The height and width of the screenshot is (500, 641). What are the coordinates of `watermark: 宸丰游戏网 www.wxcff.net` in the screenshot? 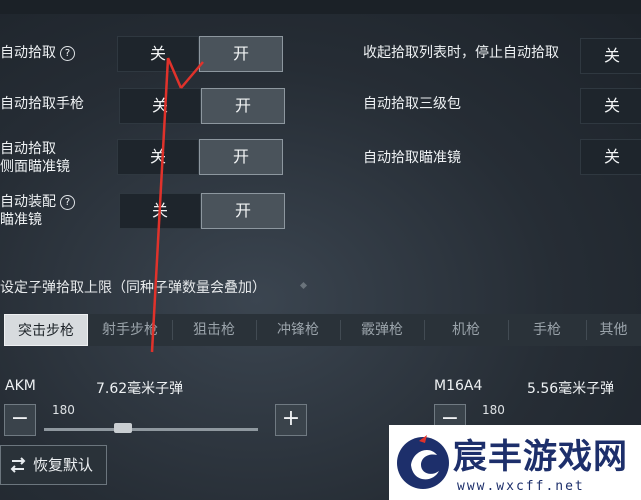 It's located at (515, 462).